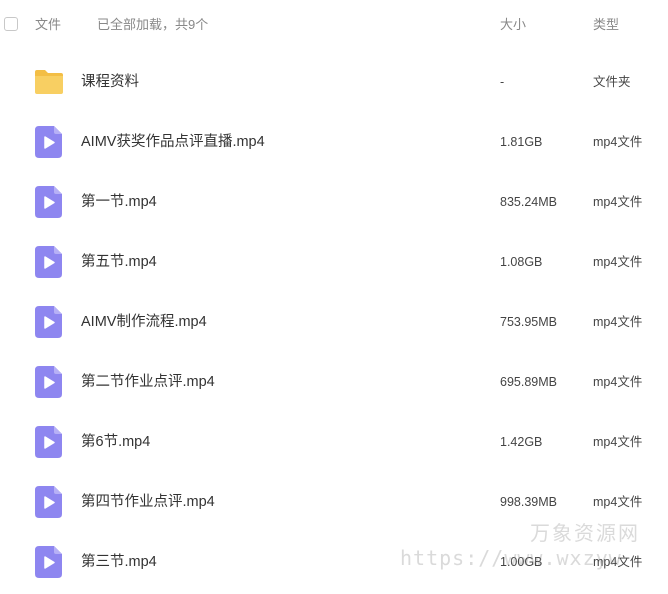 The image size is (668, 594). What do you see at coordinates (153, 24) in the screenshot?
I see `load-status-text: 已全部加载，共9个` at bounding box center [153, 24].